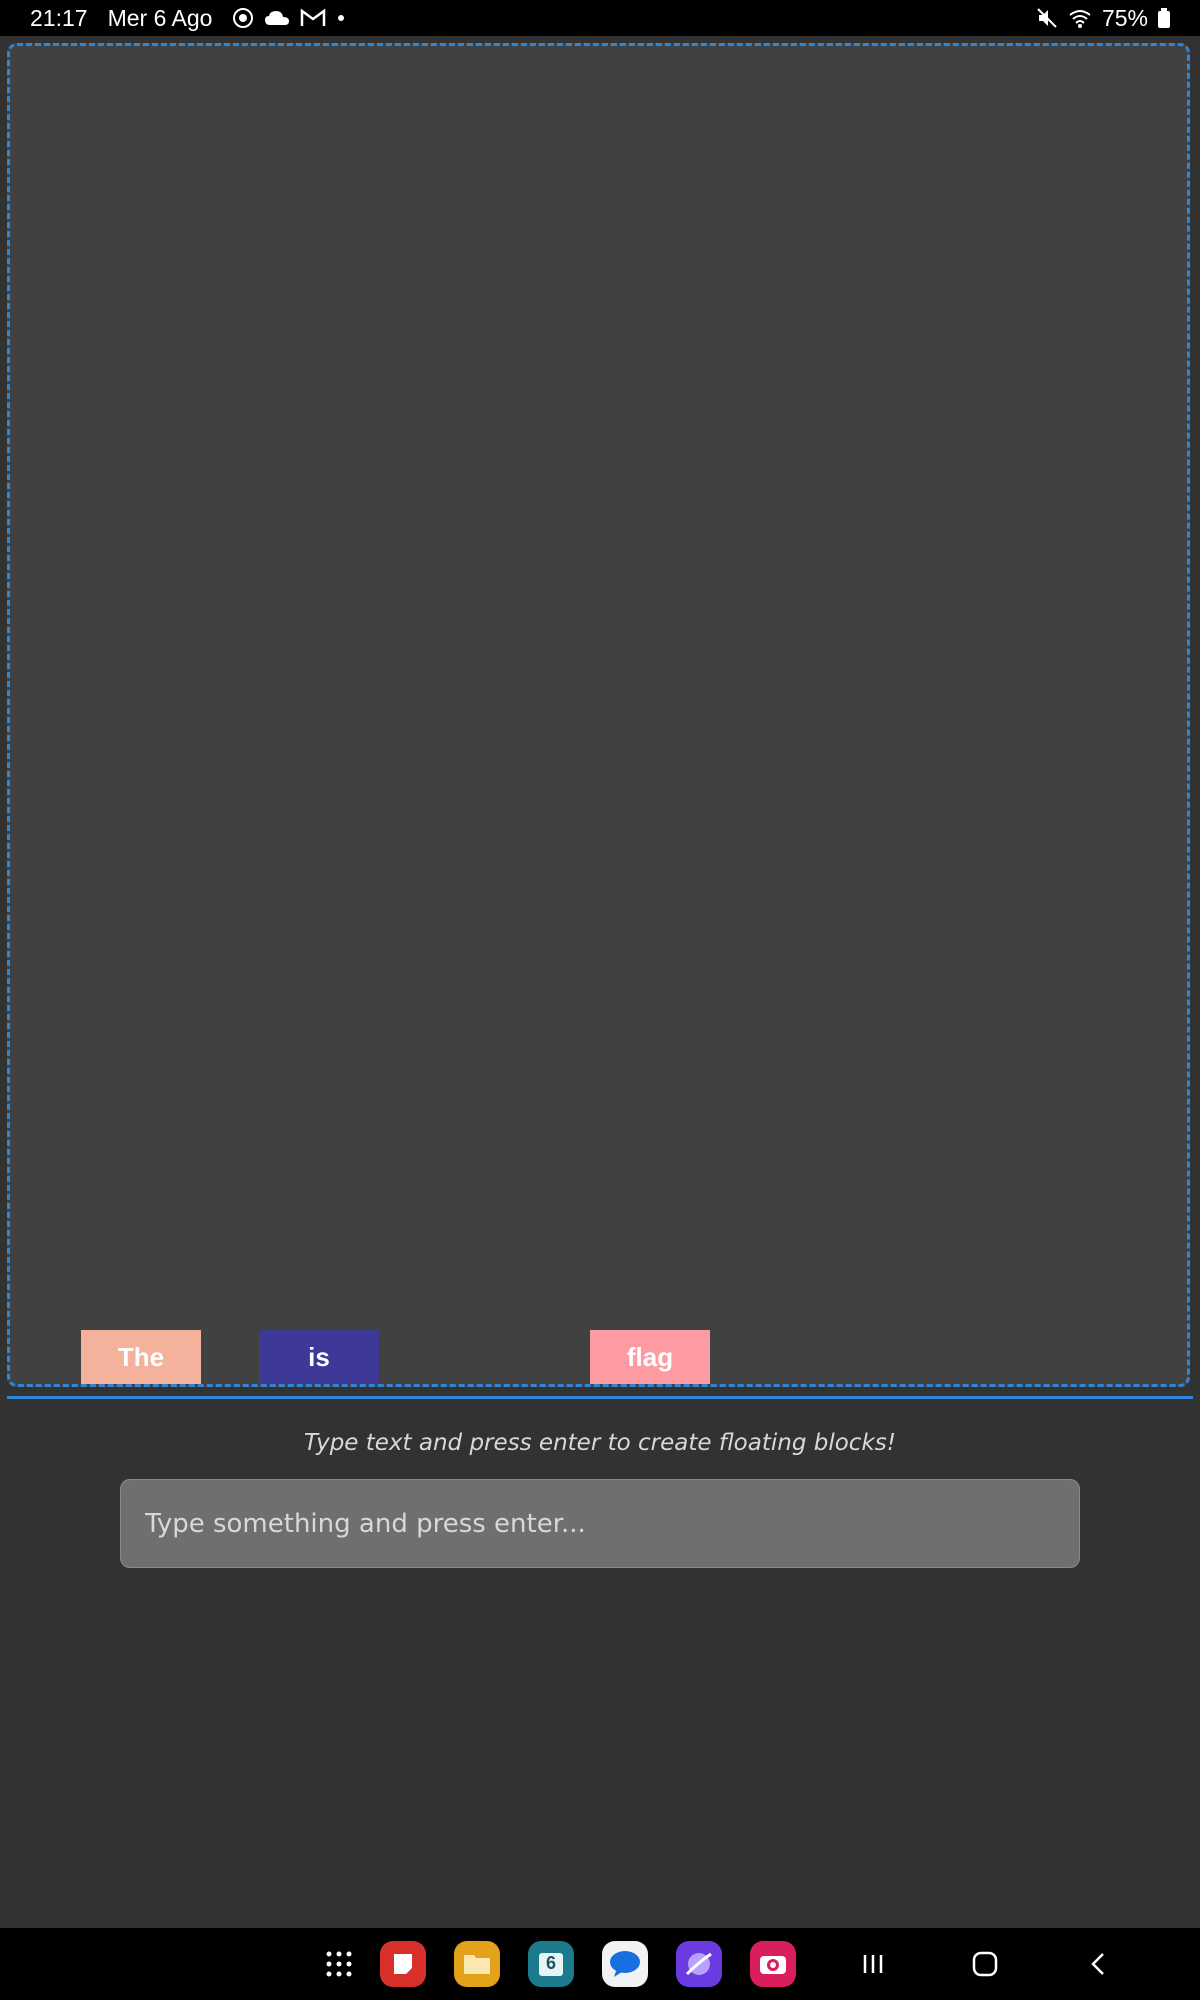  Describe the element at coordinates (1047, 18) in the screenshot. I see `mute-icon` at that location.